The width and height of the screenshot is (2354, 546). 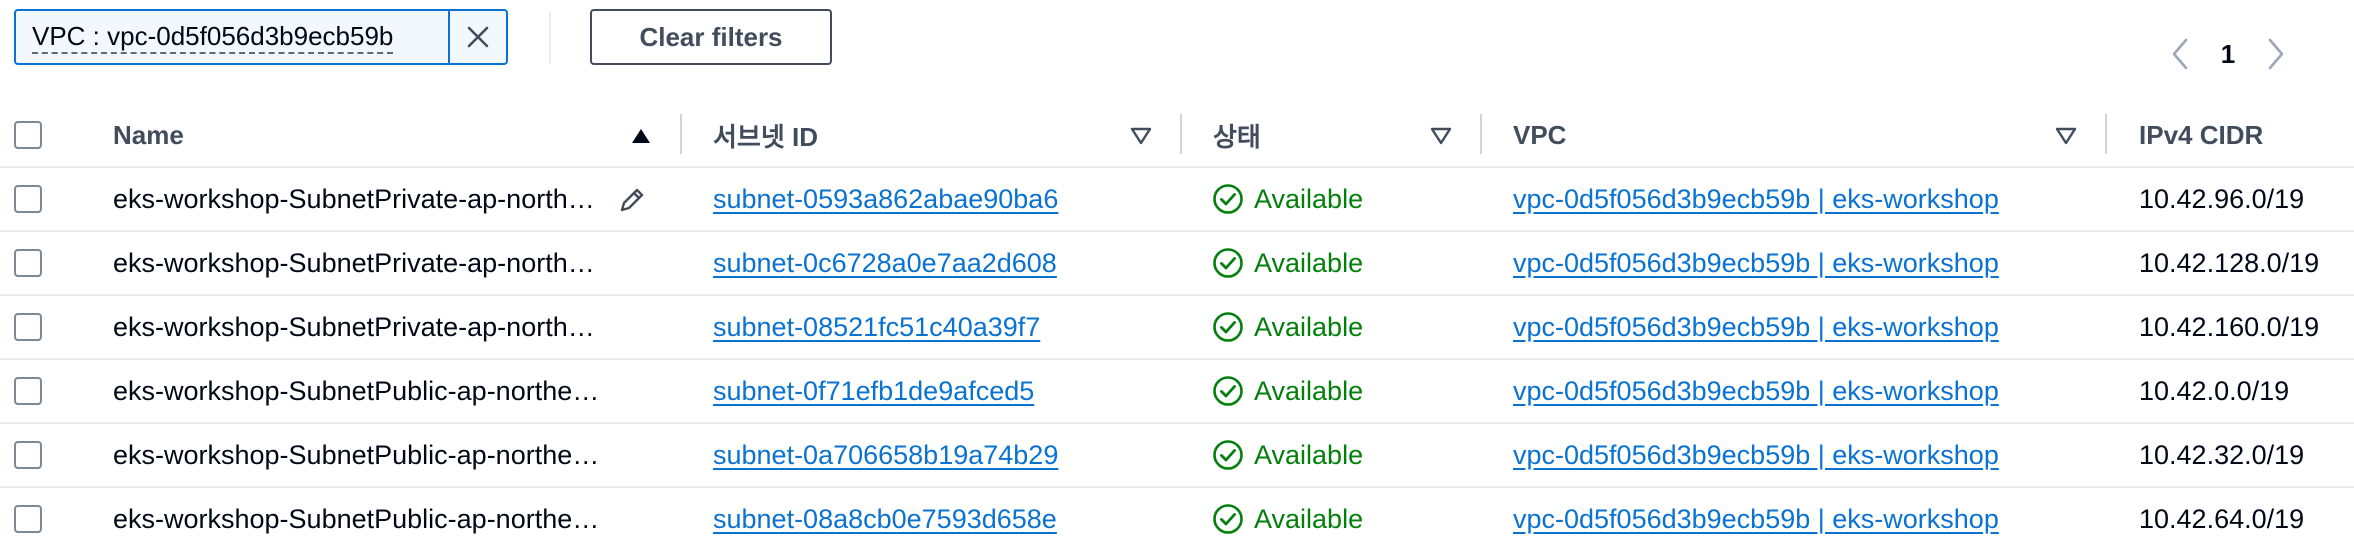 What do you see at coordinates (2229, 262) in the screenshot?
I see `ipv4-cidr: 10.42.128.0/19` at bounding box center [2229, 262].